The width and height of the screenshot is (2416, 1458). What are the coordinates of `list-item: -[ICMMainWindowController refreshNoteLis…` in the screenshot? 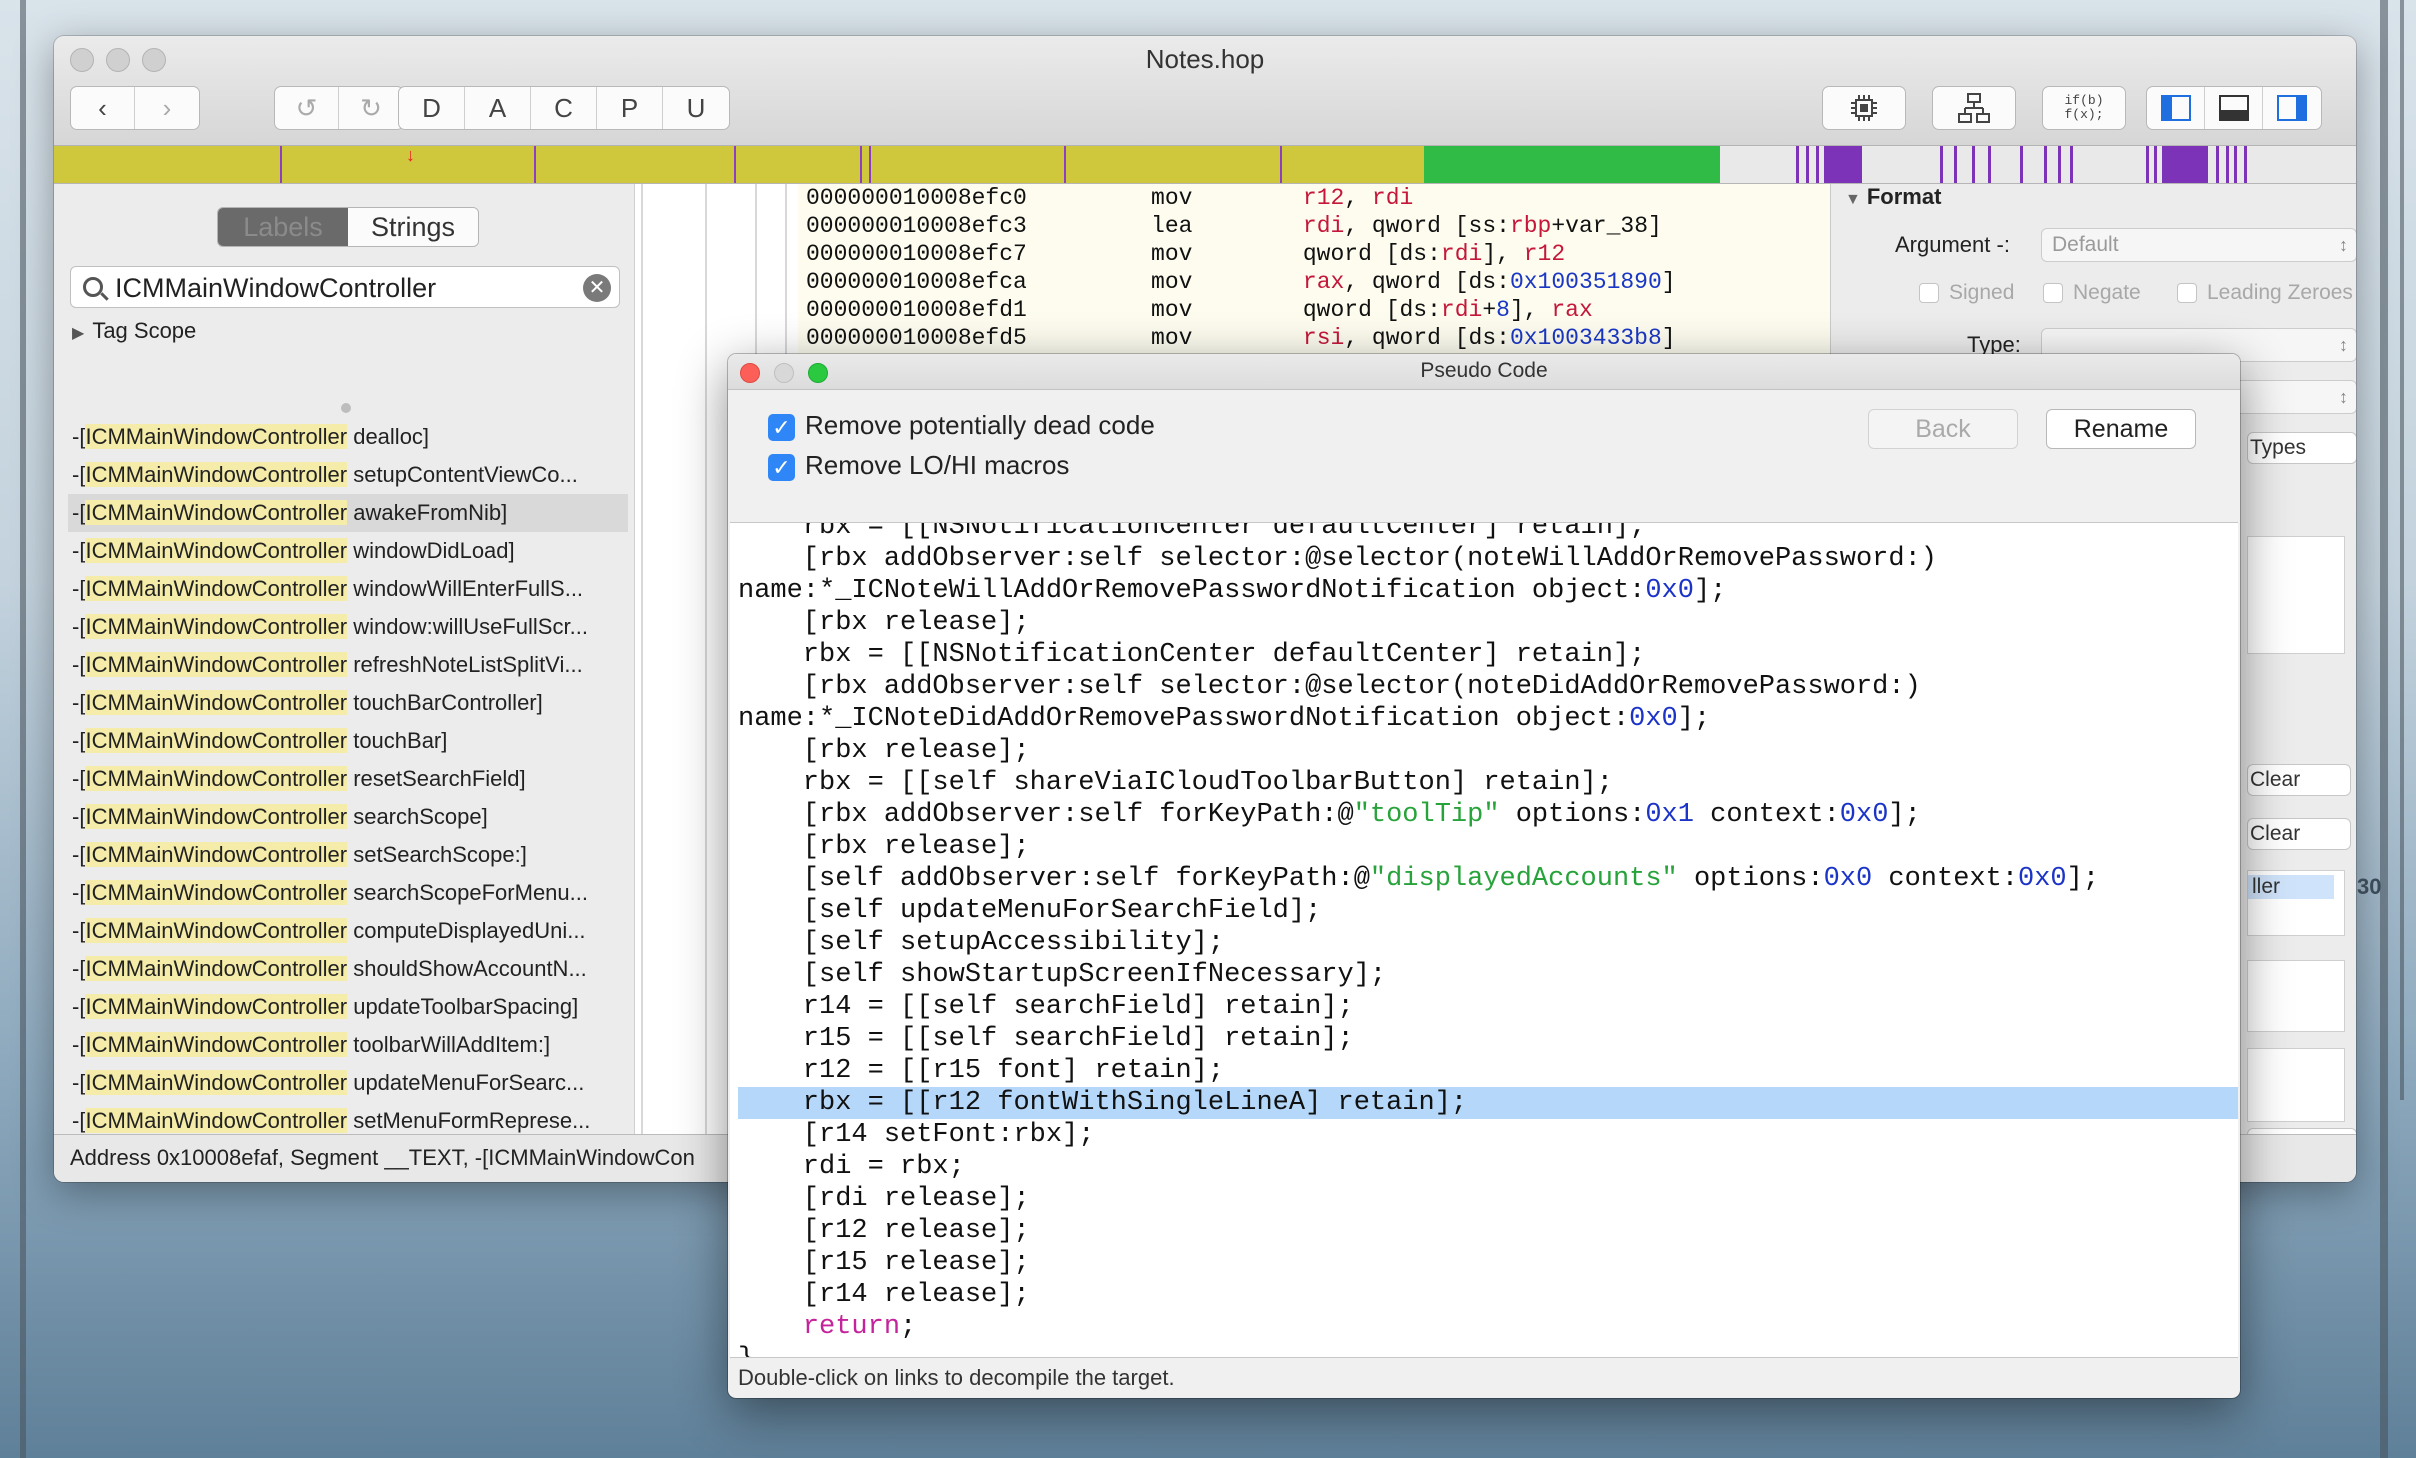 It's located at (348, 665).